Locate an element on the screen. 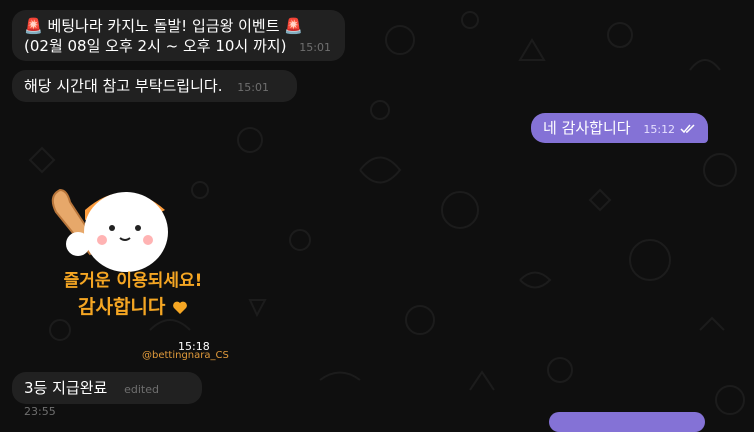 The image size is (754, 432). message-text-line: 🚨 베팅나라 카지노 돌발! 입금왕 이벤트 🚨 is located at coordinates (163, 26).